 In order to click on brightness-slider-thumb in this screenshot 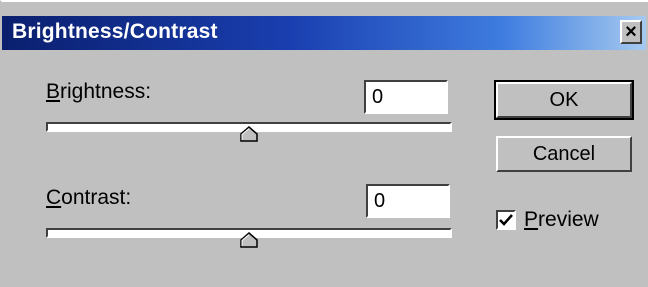, I will do `click(249, 134)`.